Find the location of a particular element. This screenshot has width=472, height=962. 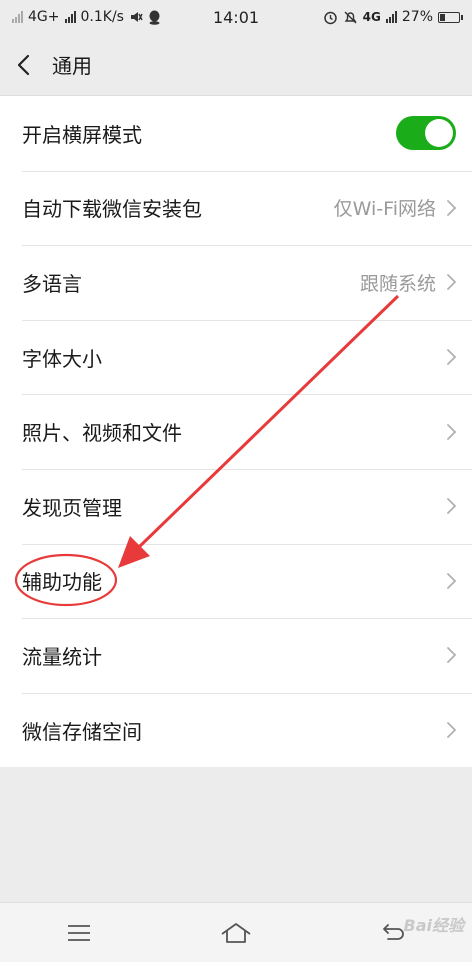

setting-value: 仅Wi-Fi网络 is located at coordinates (384, 209).